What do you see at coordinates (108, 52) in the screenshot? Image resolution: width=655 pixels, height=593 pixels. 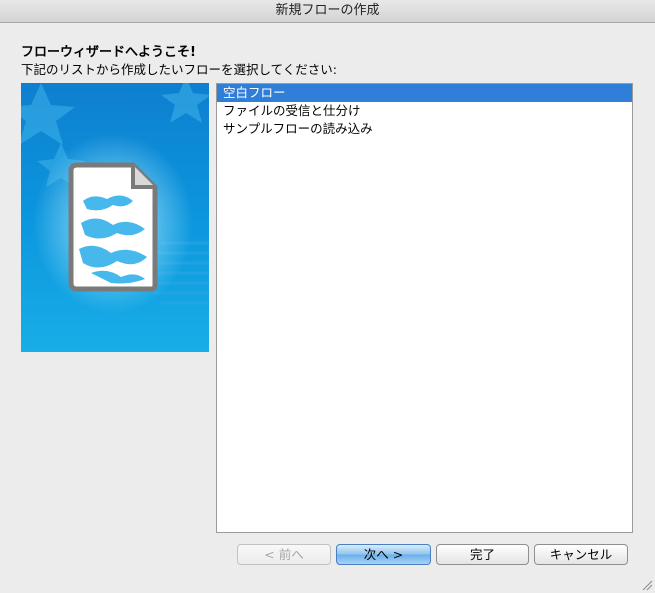 I see `wizard-heading: フローウィザードへようこそ!` at bounding box center [108, 52].